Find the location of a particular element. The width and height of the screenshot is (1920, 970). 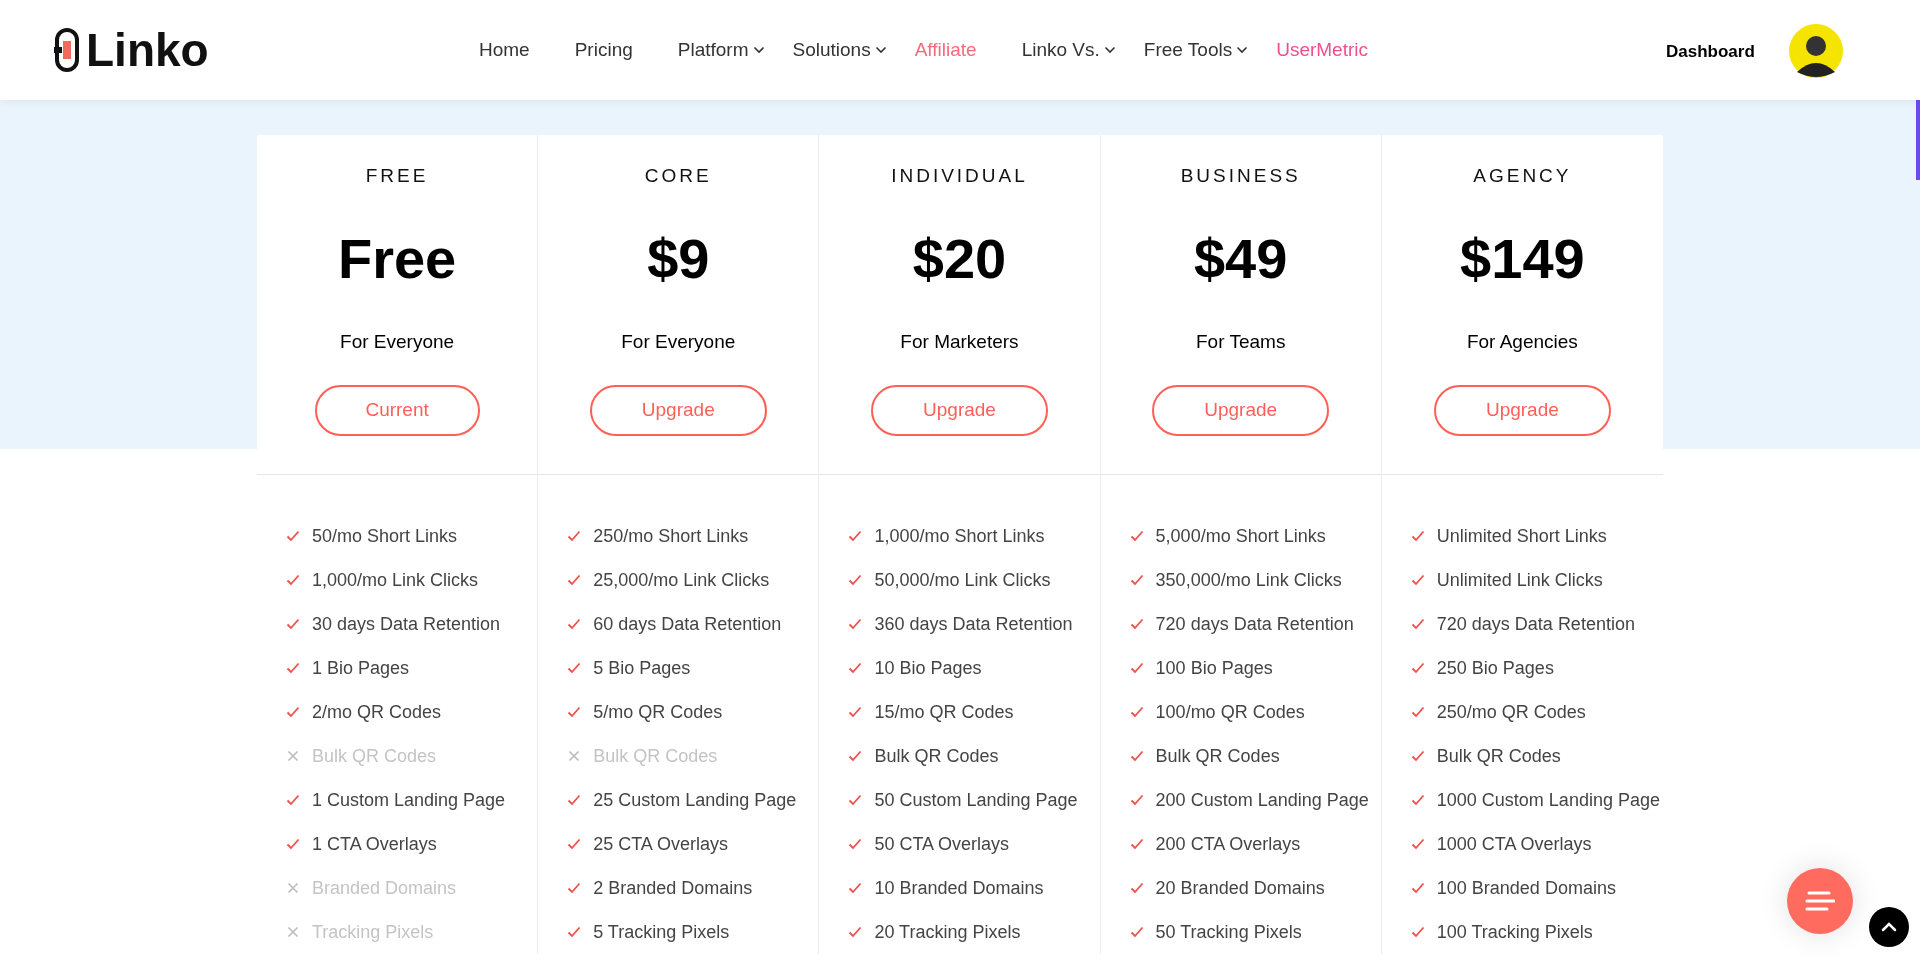

feature-text: 1 Custom Landing Page is located at coordinates (409, 800).